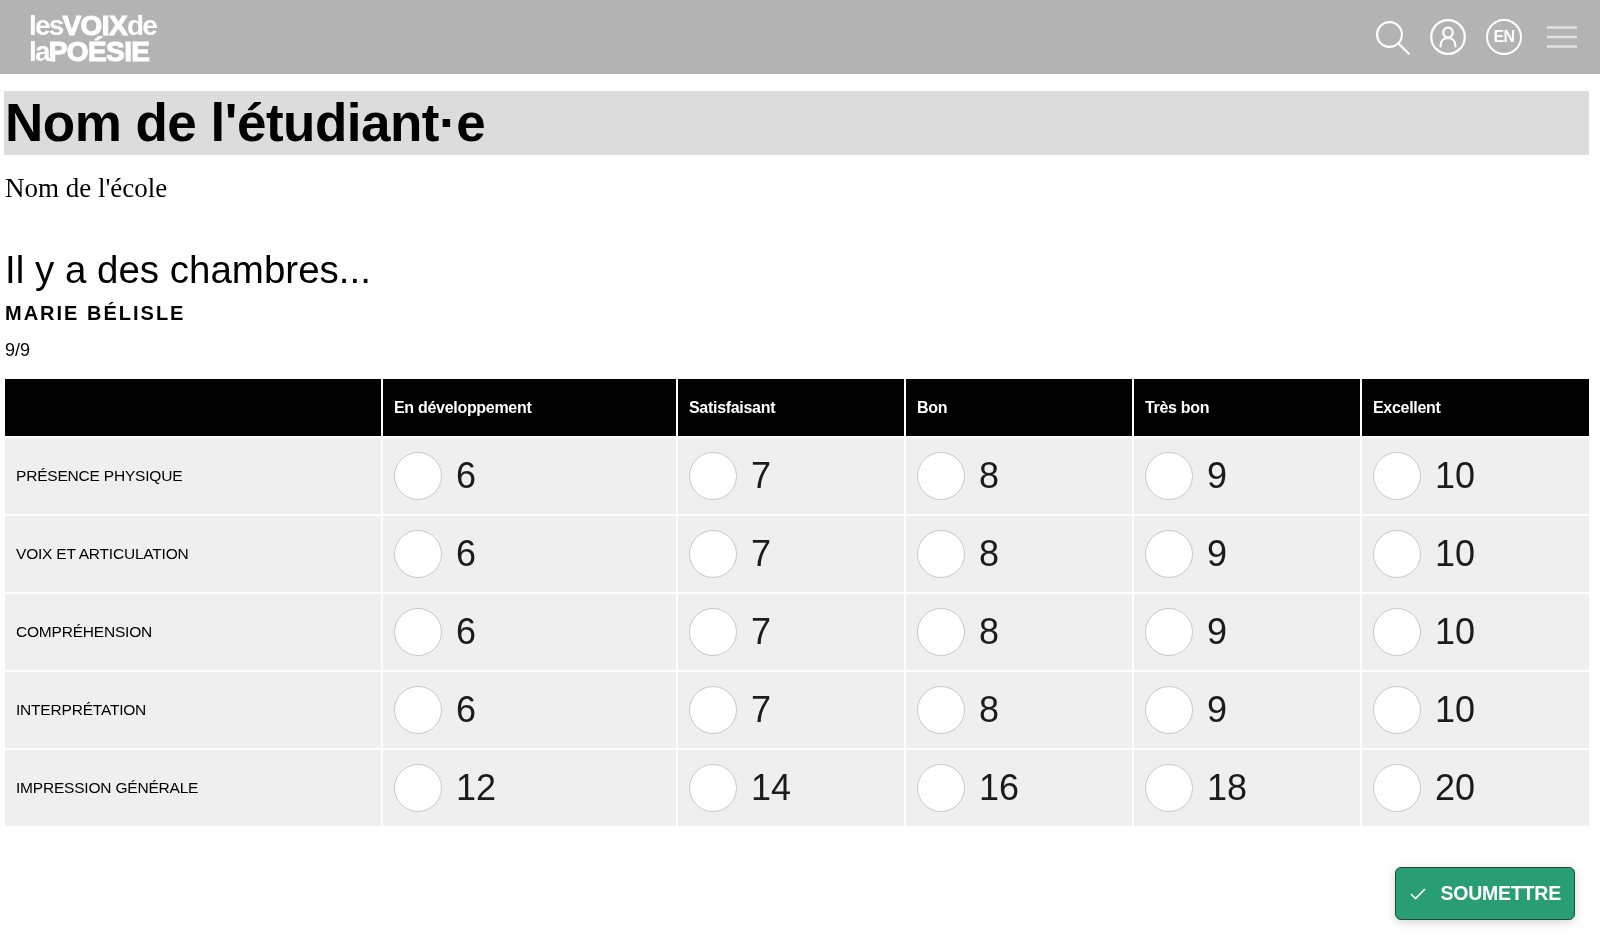 The height and width of the screenshot is (938, 1600). I want to click on column-header: Excellent, so click(1474, 407).